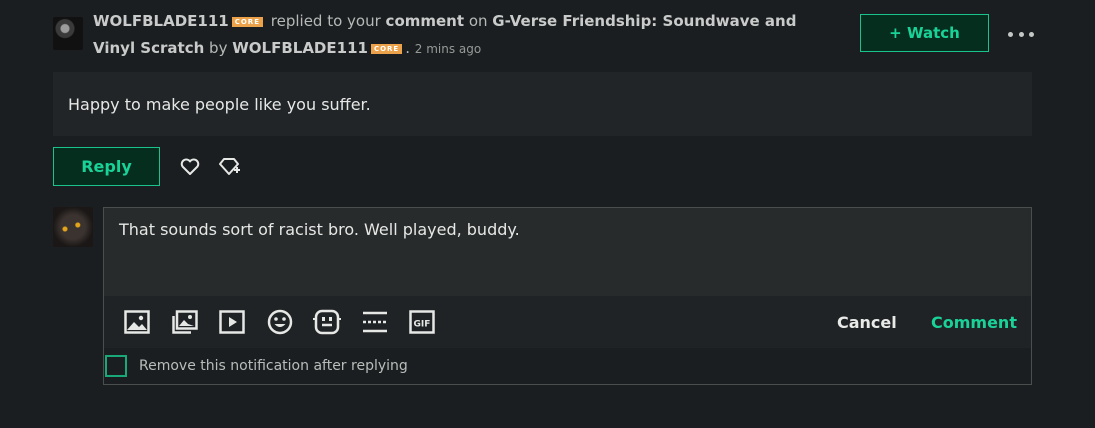 The height and width of the screenshot is (428, 1095). I want to click on gallery-icon, so click(185, 322).